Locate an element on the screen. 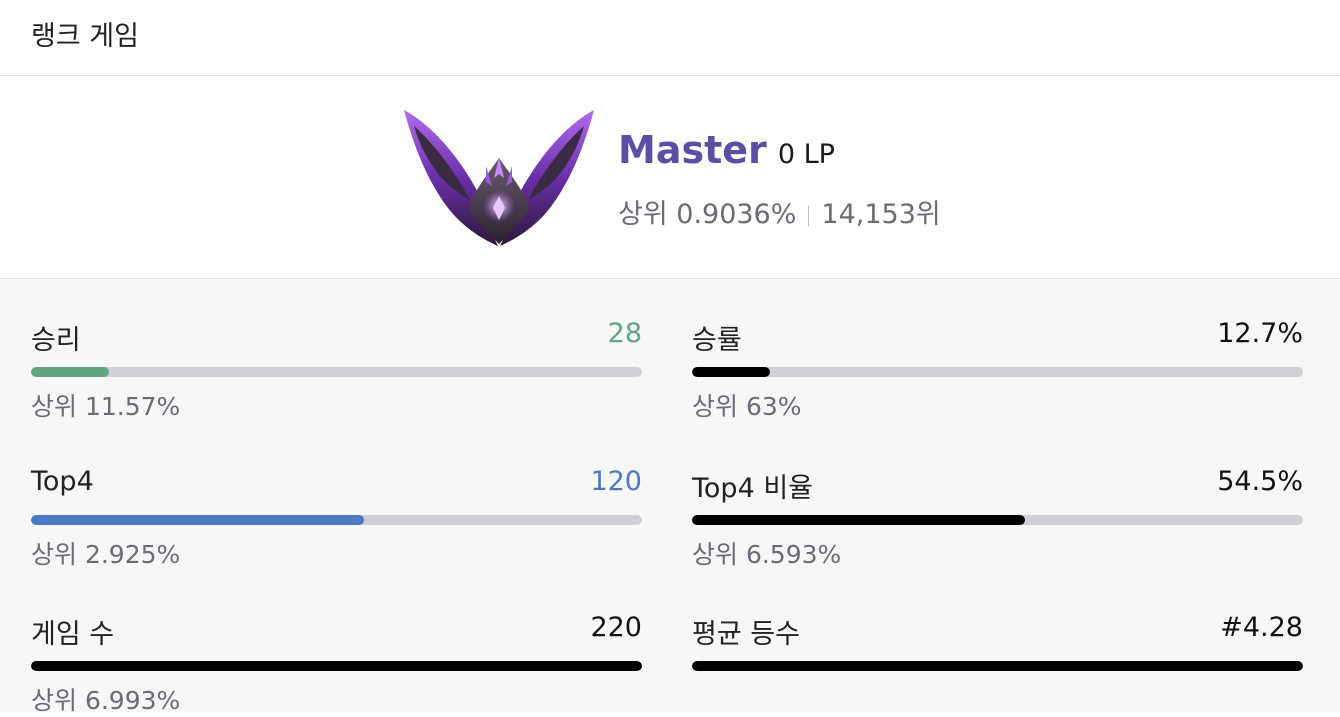  tier-name: Master is located at coordinates (692, 150).